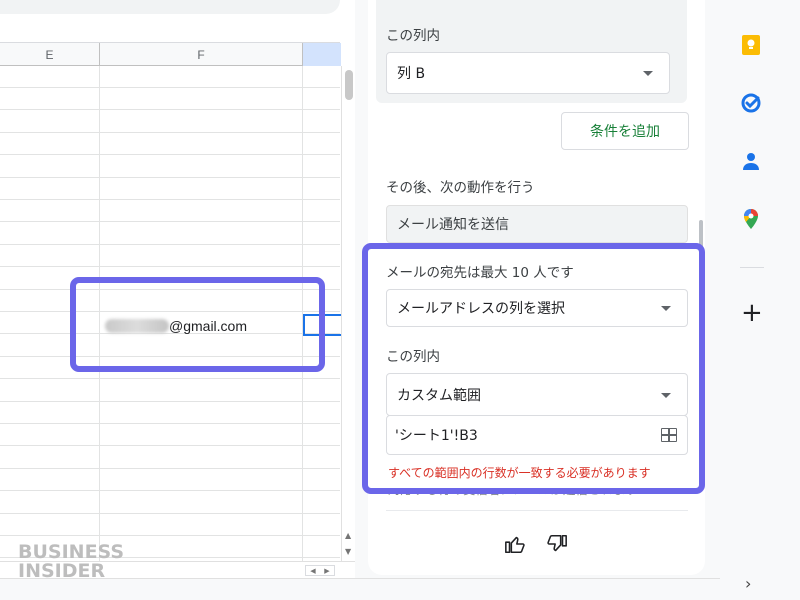  Describe the element at coordinates (413, 36) in the screenshot. I see `in-this-column-label: この列内` at that location.